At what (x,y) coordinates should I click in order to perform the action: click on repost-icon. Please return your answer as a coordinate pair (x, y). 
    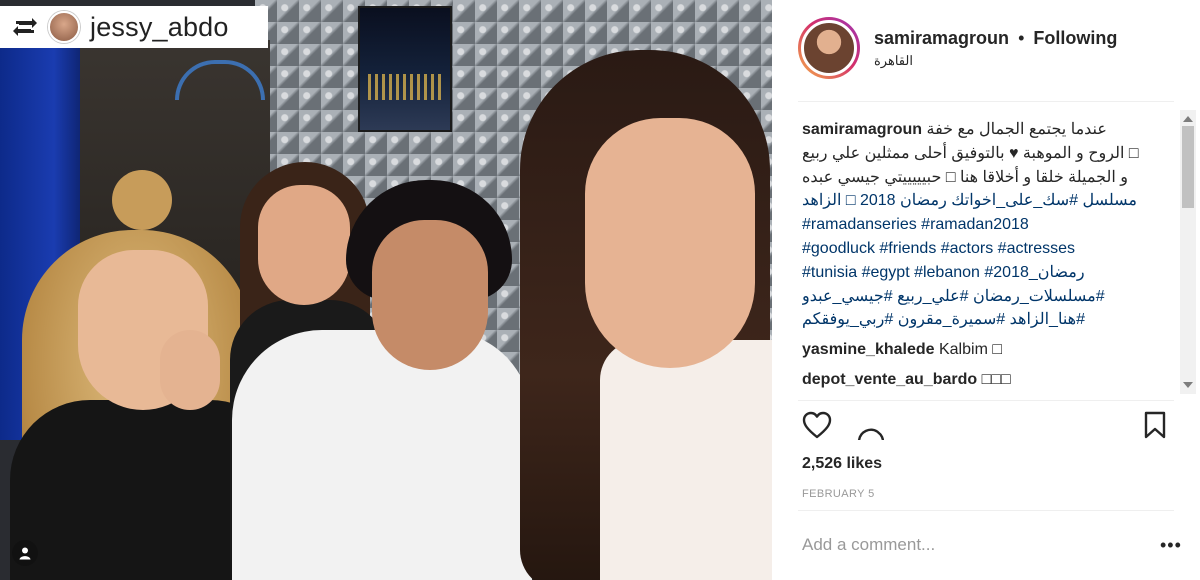
    Looking at the image, I should click on (25, 27).